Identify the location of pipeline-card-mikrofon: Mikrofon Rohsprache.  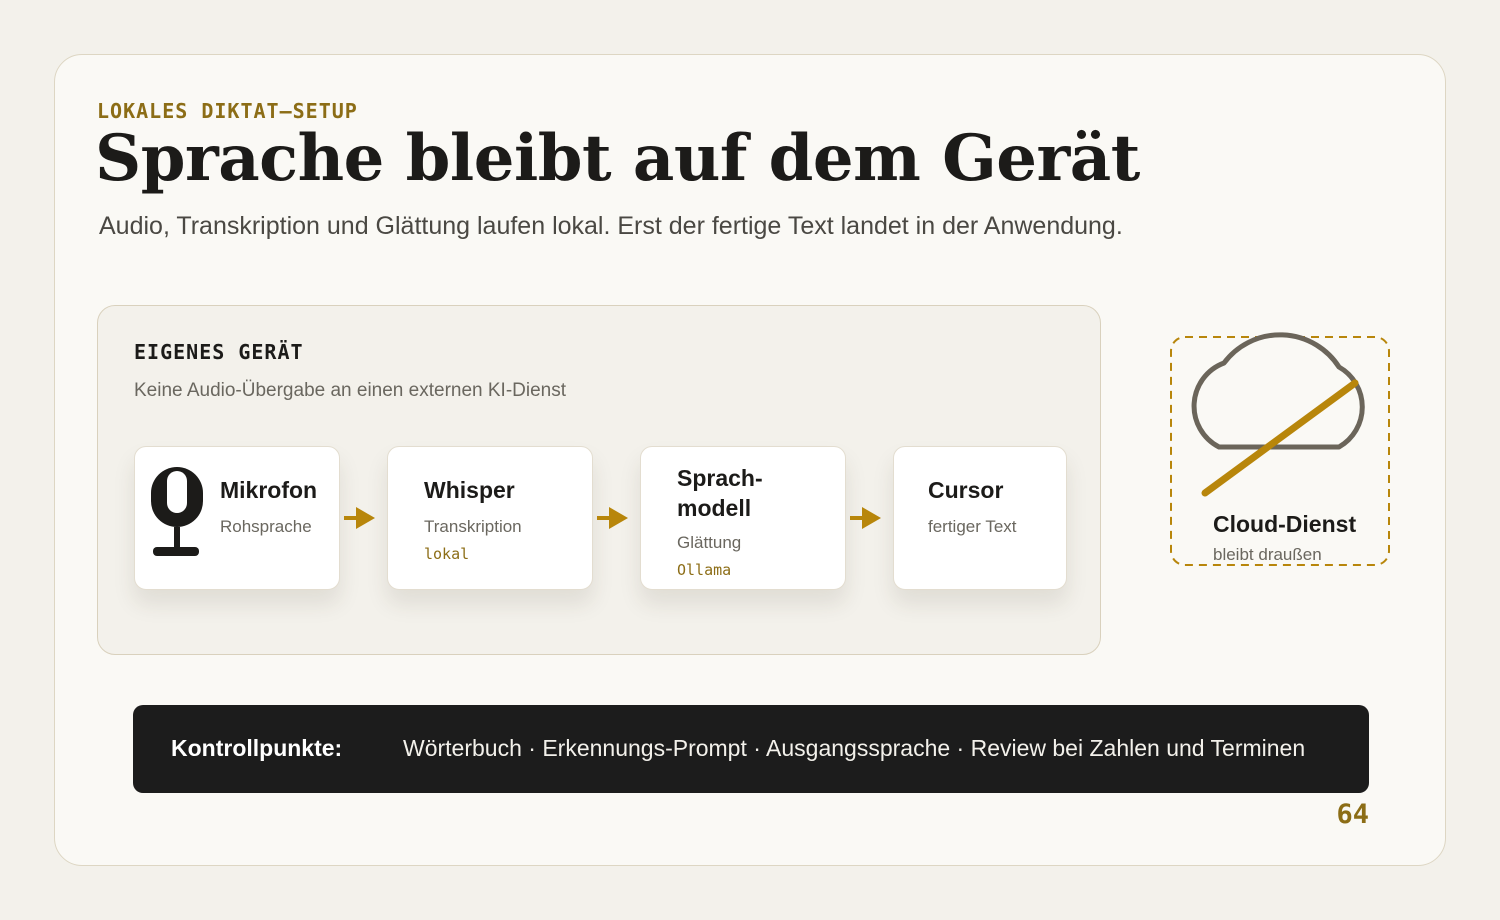
(237, 518).